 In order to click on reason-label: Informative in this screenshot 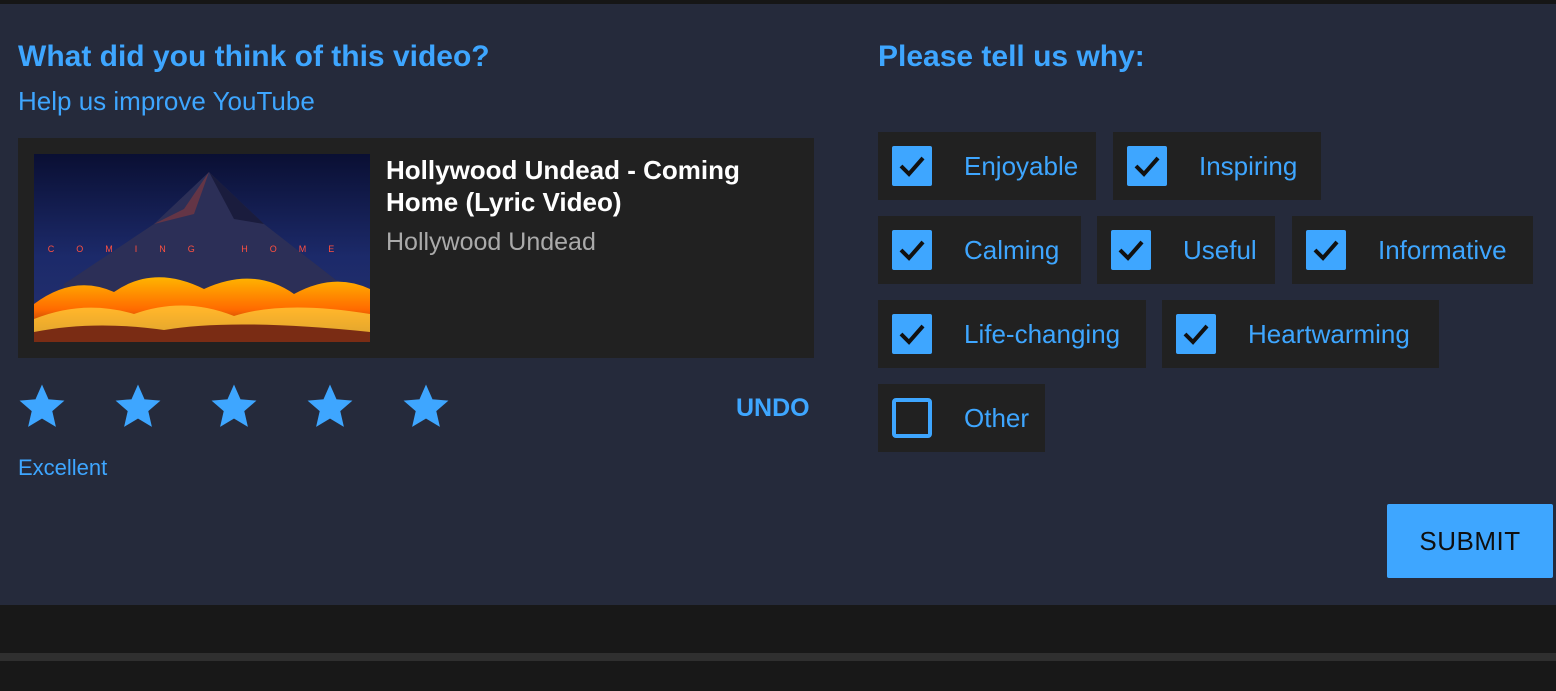, I will do `click(1442, 249)`.